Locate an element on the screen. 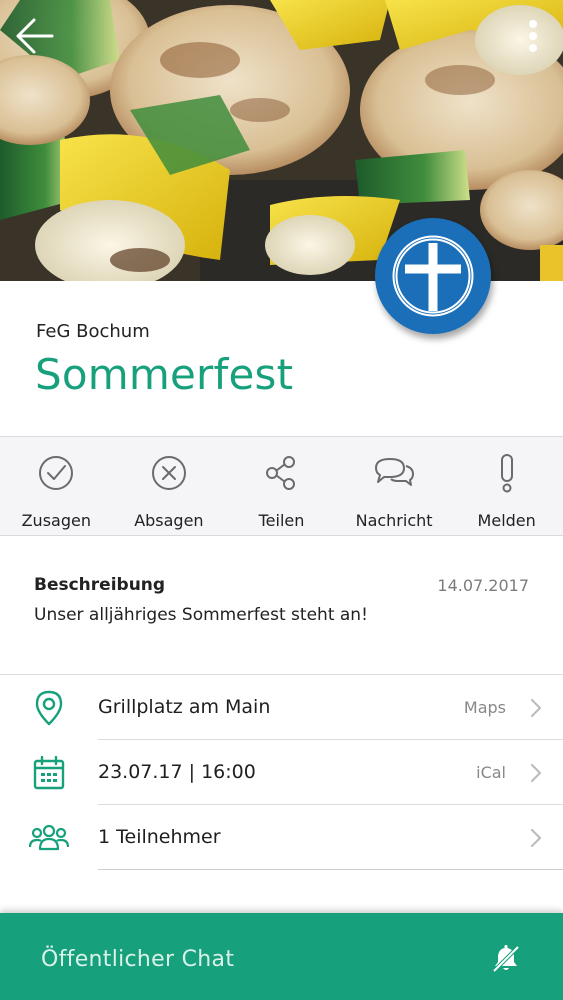 Image resolution: width=563 pixels, height=1000 pixels. share-icon is located at coordinates (281, 473).